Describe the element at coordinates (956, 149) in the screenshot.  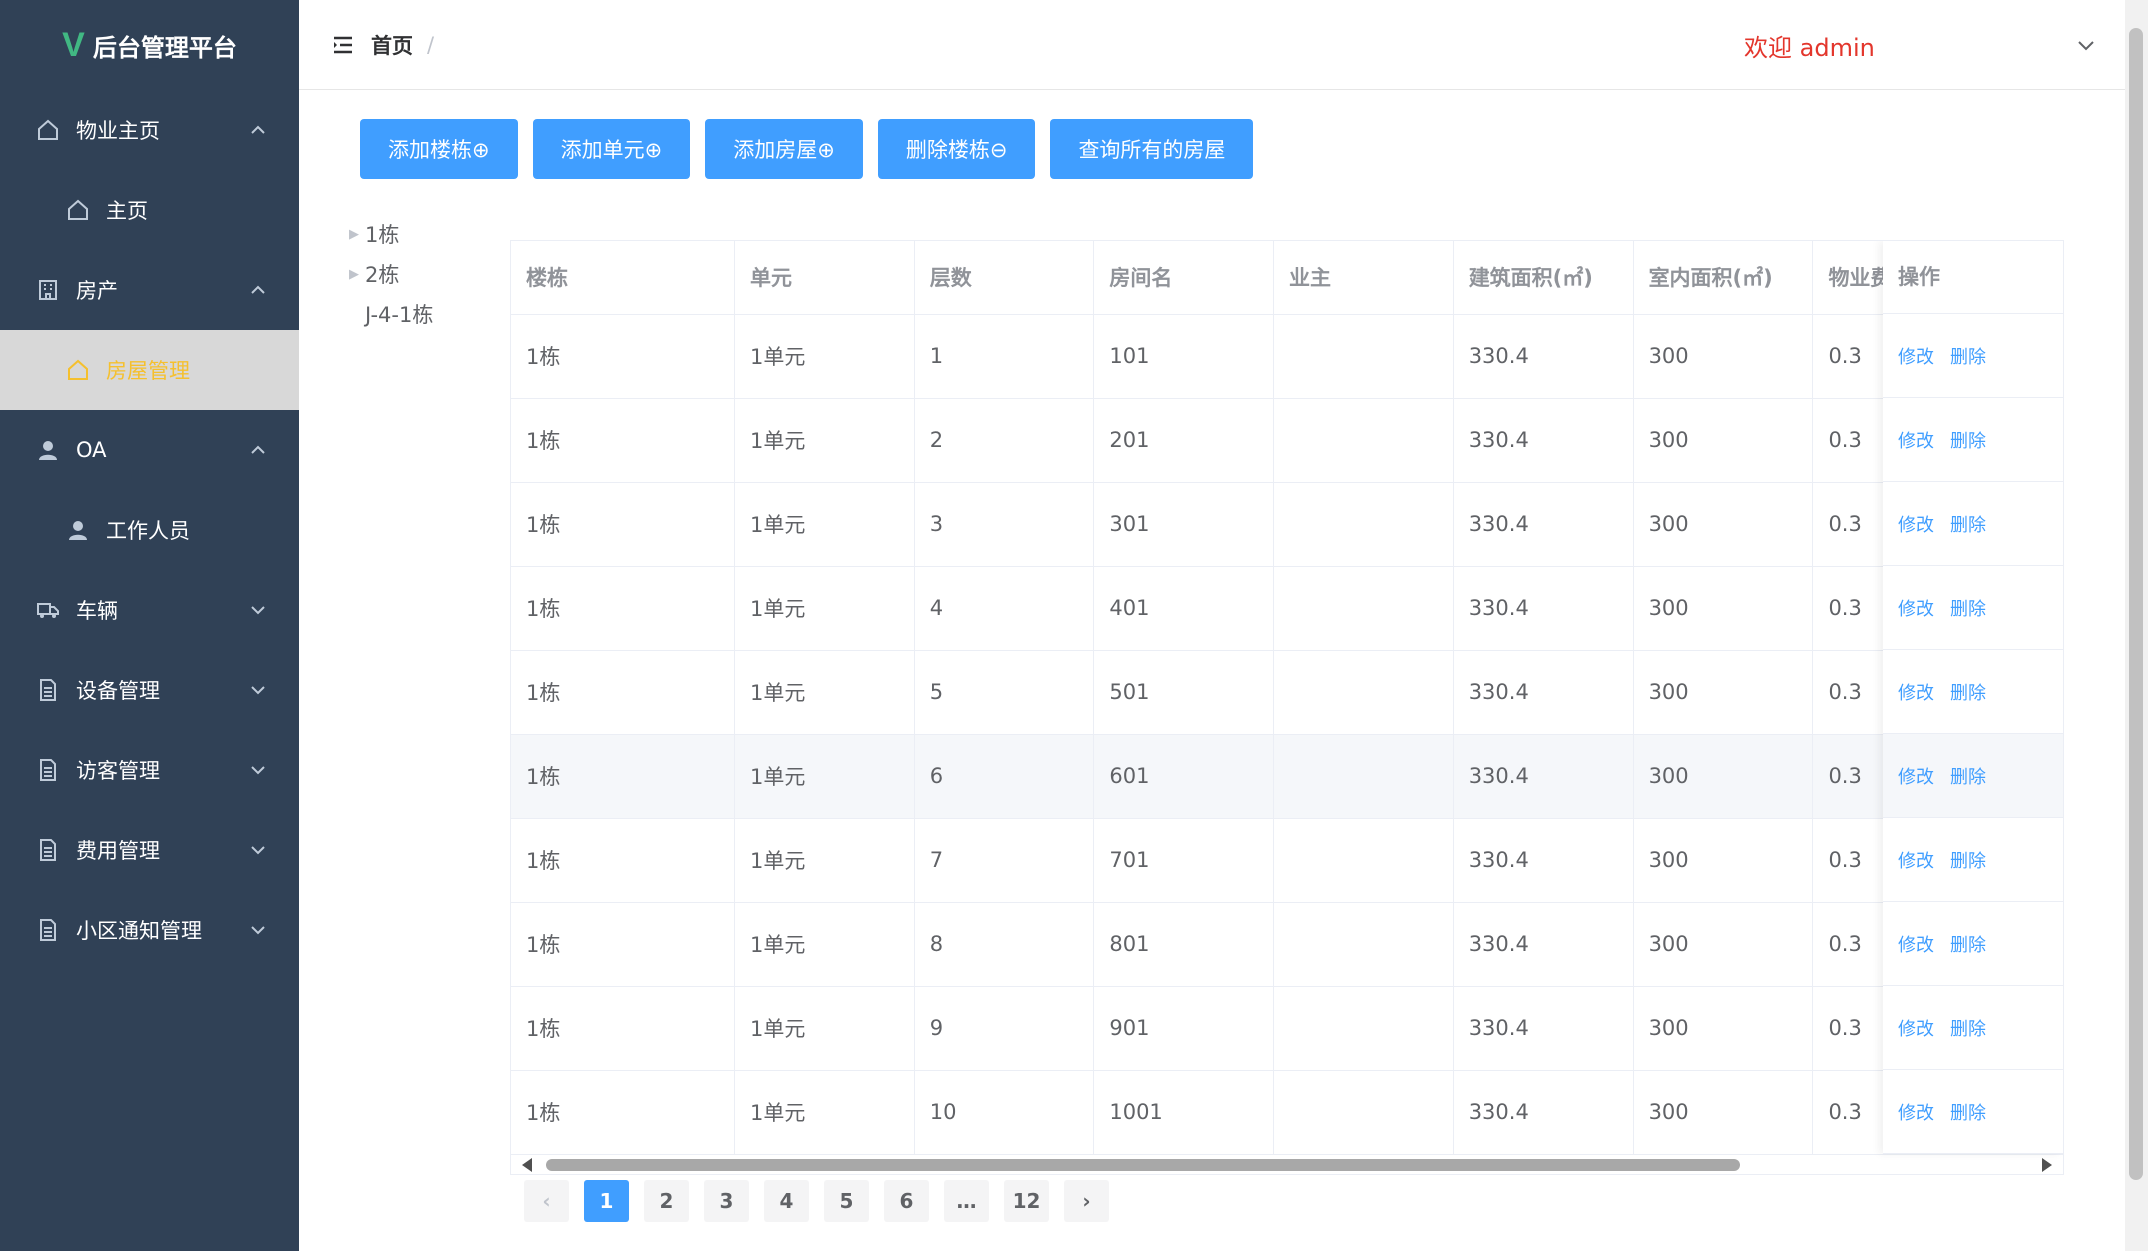
I see `delete-building-button: 删除楼栋⊖` at that location.